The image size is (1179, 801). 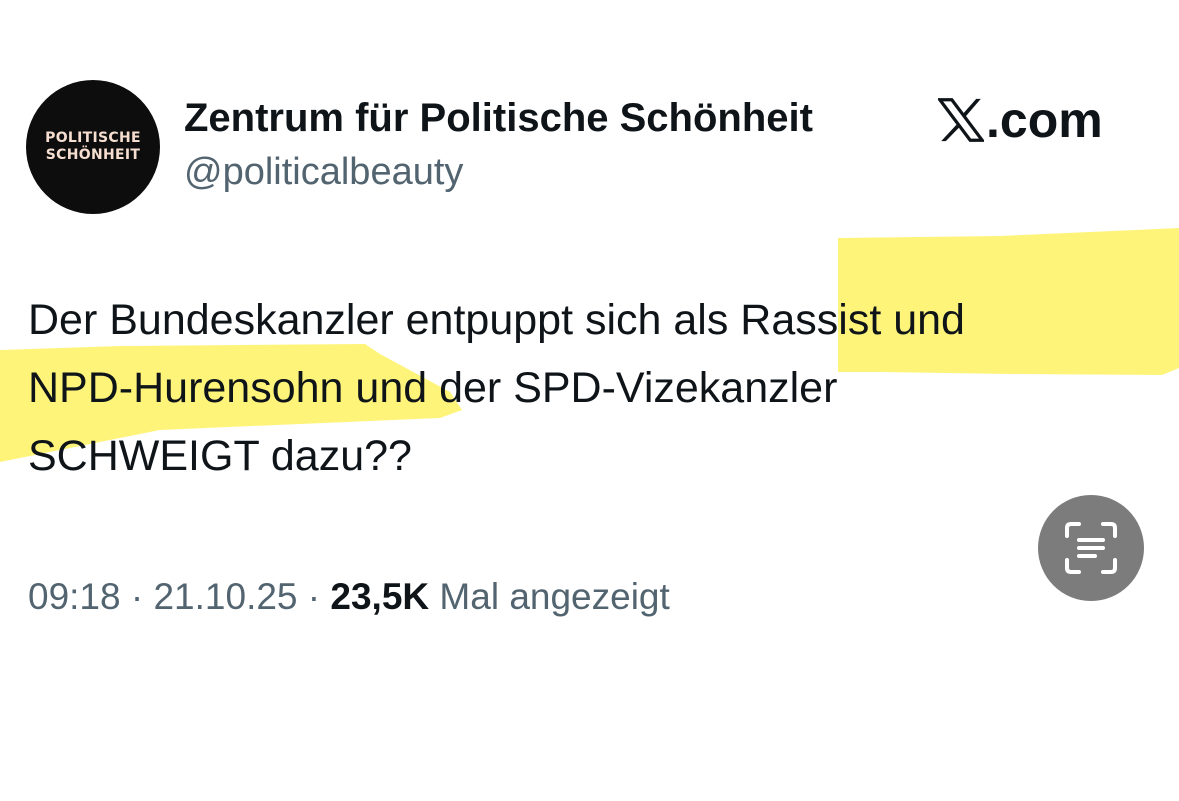 I want to click on live-text-scan-icon, so click(x=1091, y=548).